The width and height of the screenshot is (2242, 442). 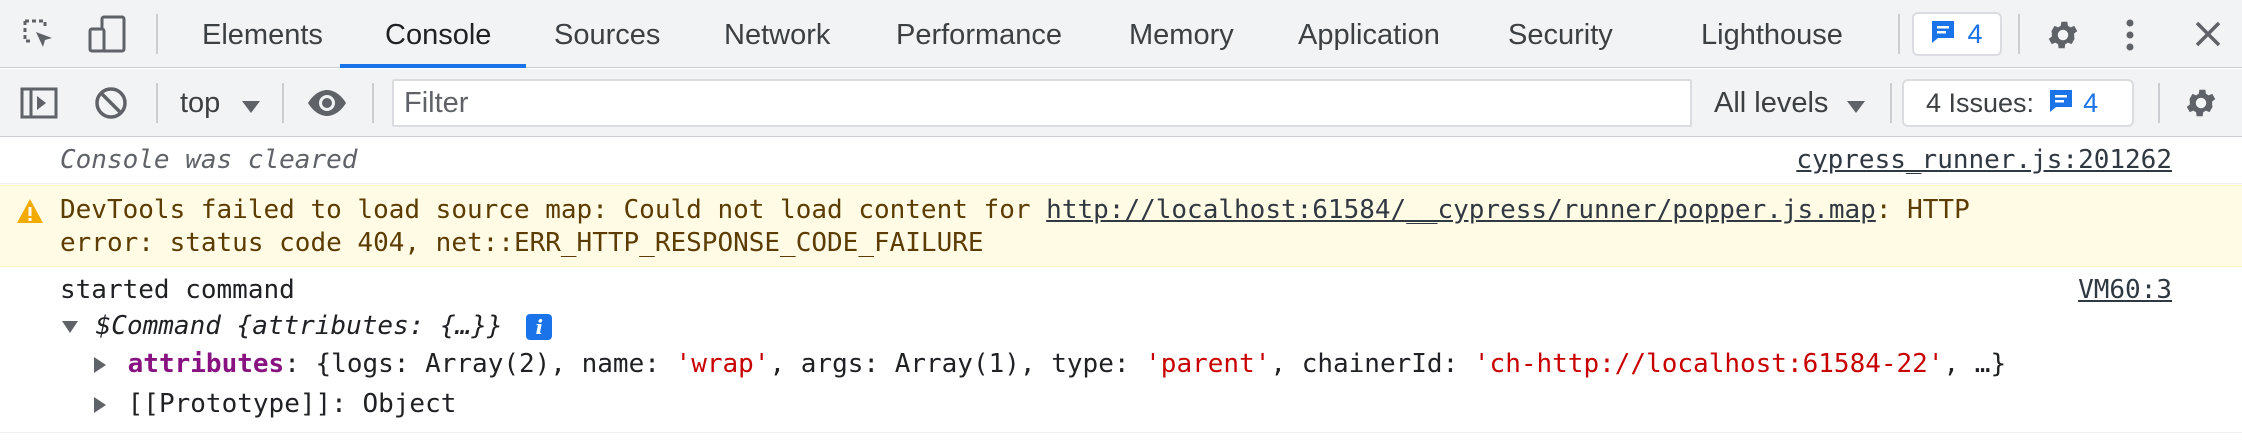 What do you see at coordinates (2208, 36) in the screenshot?
I see `close-icon` at bounding box center [2208, 36].